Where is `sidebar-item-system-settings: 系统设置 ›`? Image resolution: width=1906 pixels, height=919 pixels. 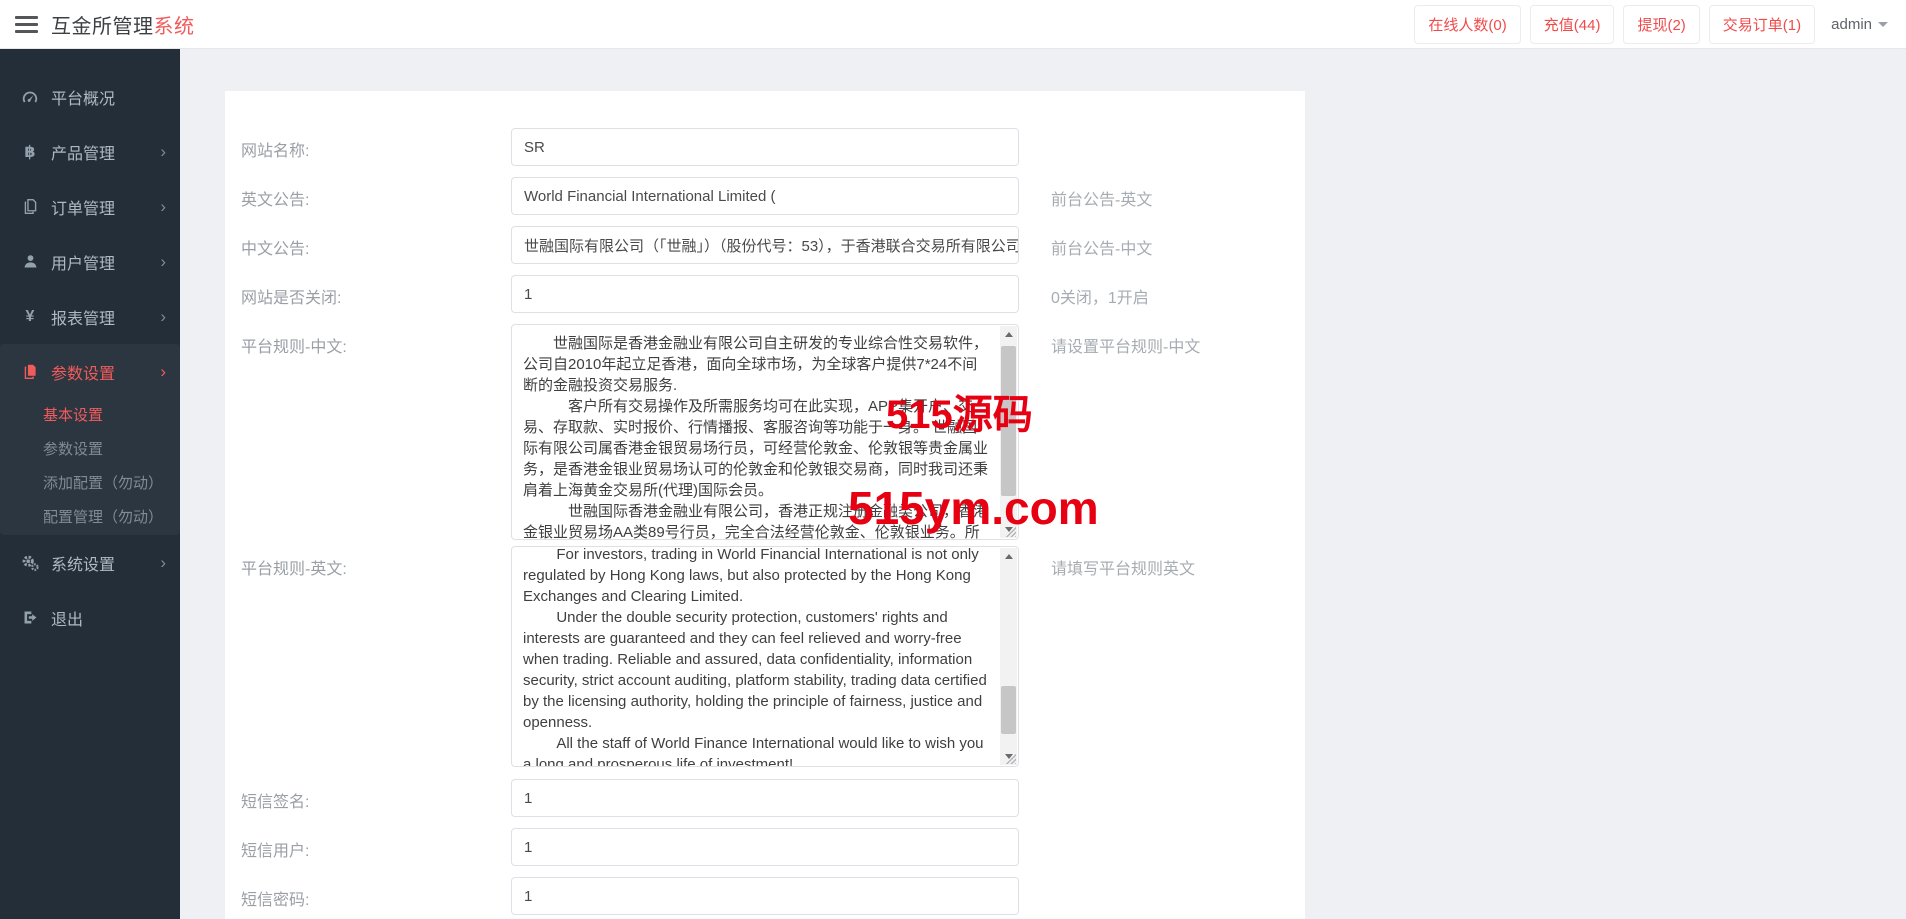 sidebar-item-system-settings: 系统设置 › is located at coordinates (90, 562).